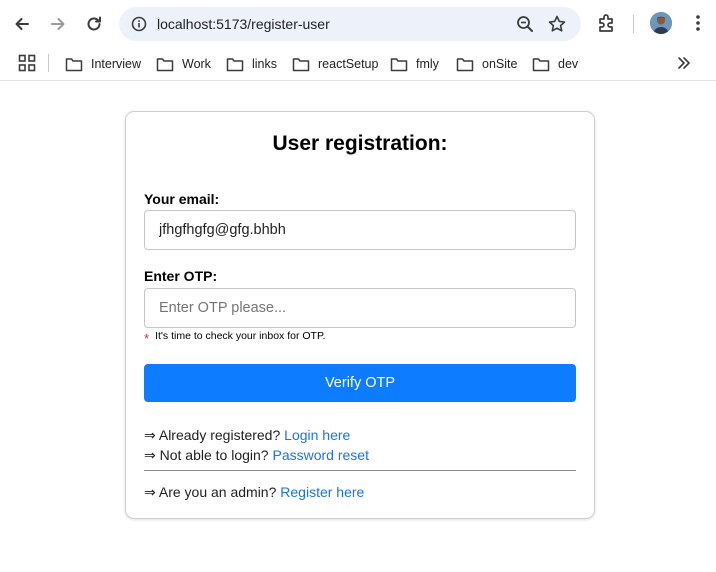  I want to click on bookmark-label: fmly, so click(427, 64).